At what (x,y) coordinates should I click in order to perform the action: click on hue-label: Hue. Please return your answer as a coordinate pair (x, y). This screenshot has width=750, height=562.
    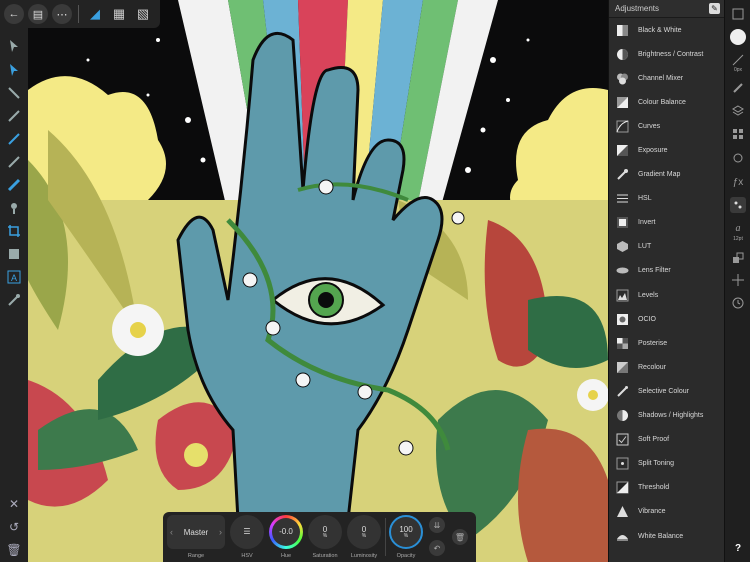
    Looking at the image, I should click on (286, 556).